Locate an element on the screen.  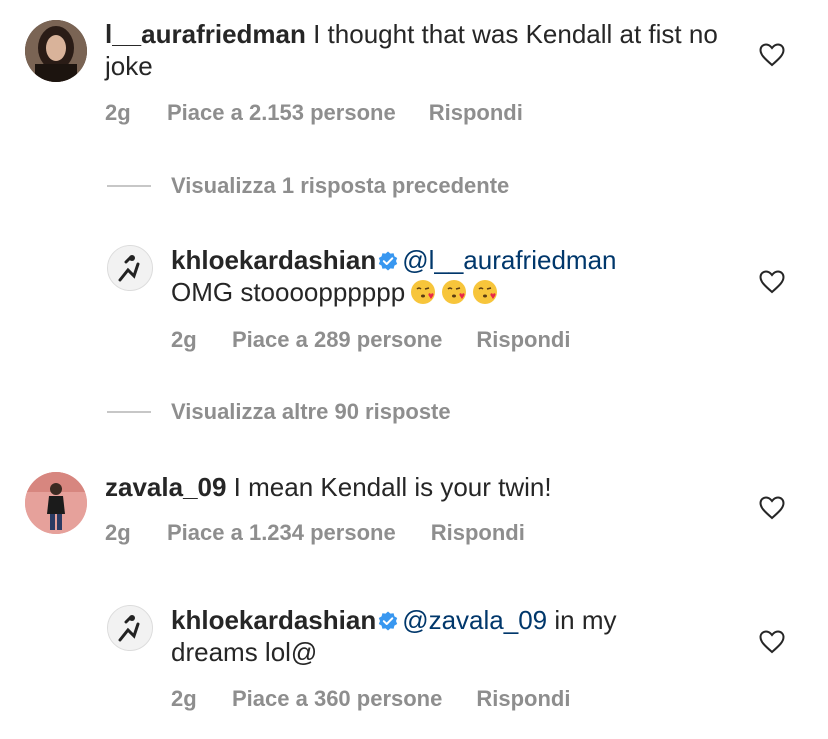
mention-link: @l__aurafriedman is located at coordinates (509, 260).